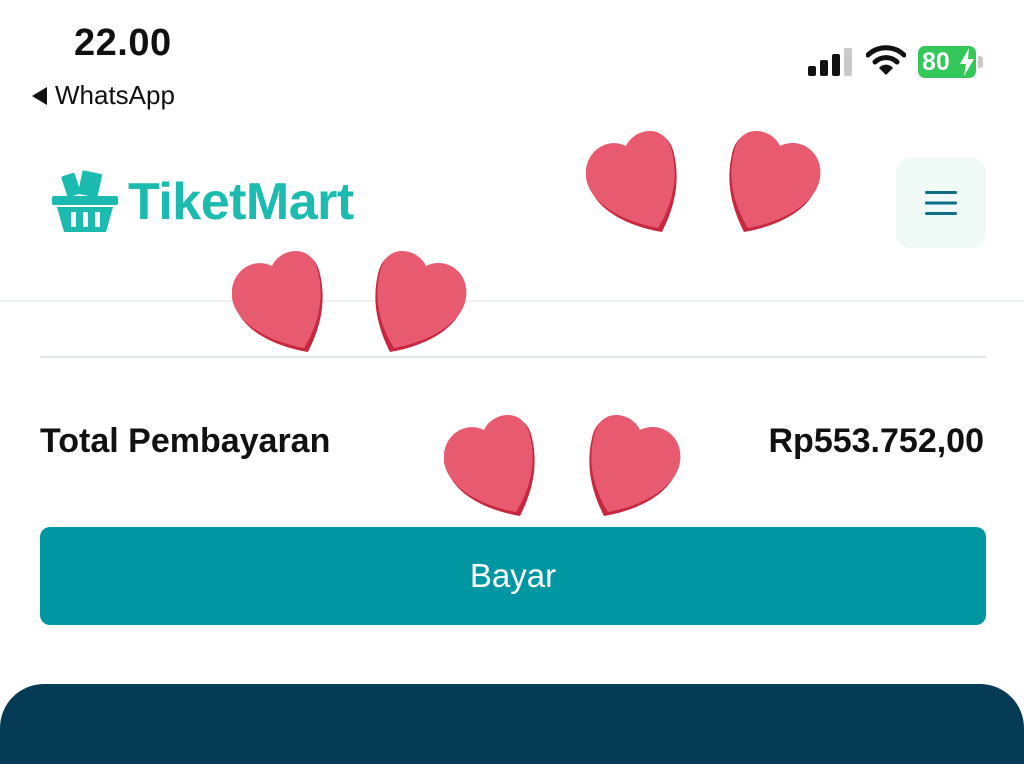 The image size is (1024, 764). Describe the element at coordinates (967, 62) in the screenshot. I see `charging-bolt-icon` at that location.